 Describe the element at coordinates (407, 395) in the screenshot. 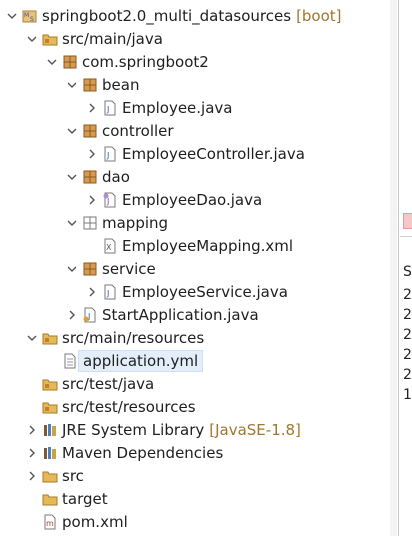

I see `side-panel-value: 1` at that location.